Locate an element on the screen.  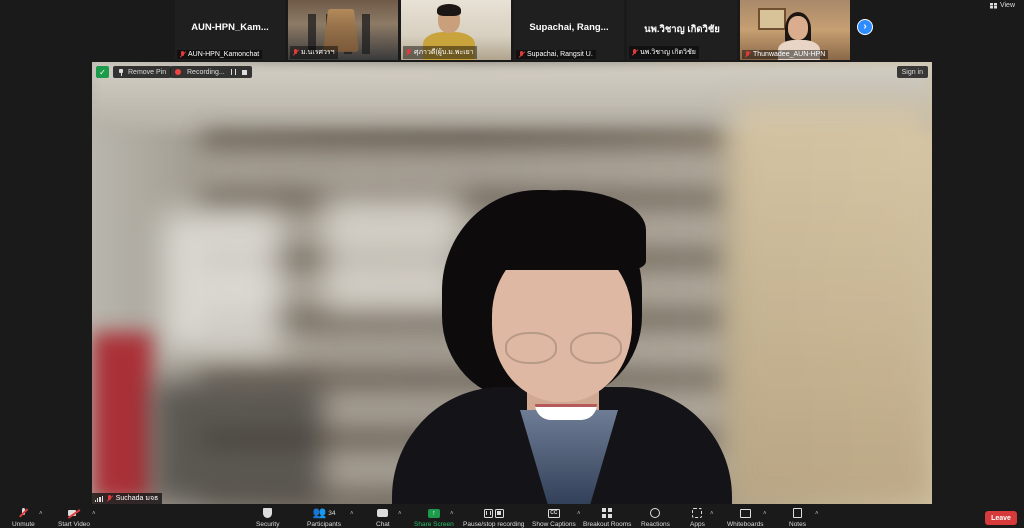
whiteboard-icon is located at coordinates (745, 513).